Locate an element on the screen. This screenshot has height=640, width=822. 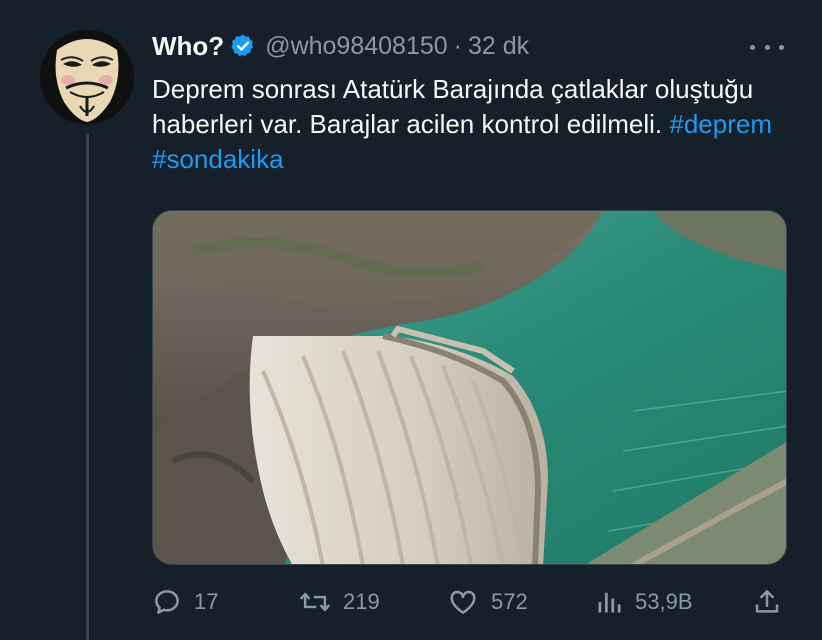
tweet-header: Who? @who98408150 · 32 dk is located at coordinates (340, 46).